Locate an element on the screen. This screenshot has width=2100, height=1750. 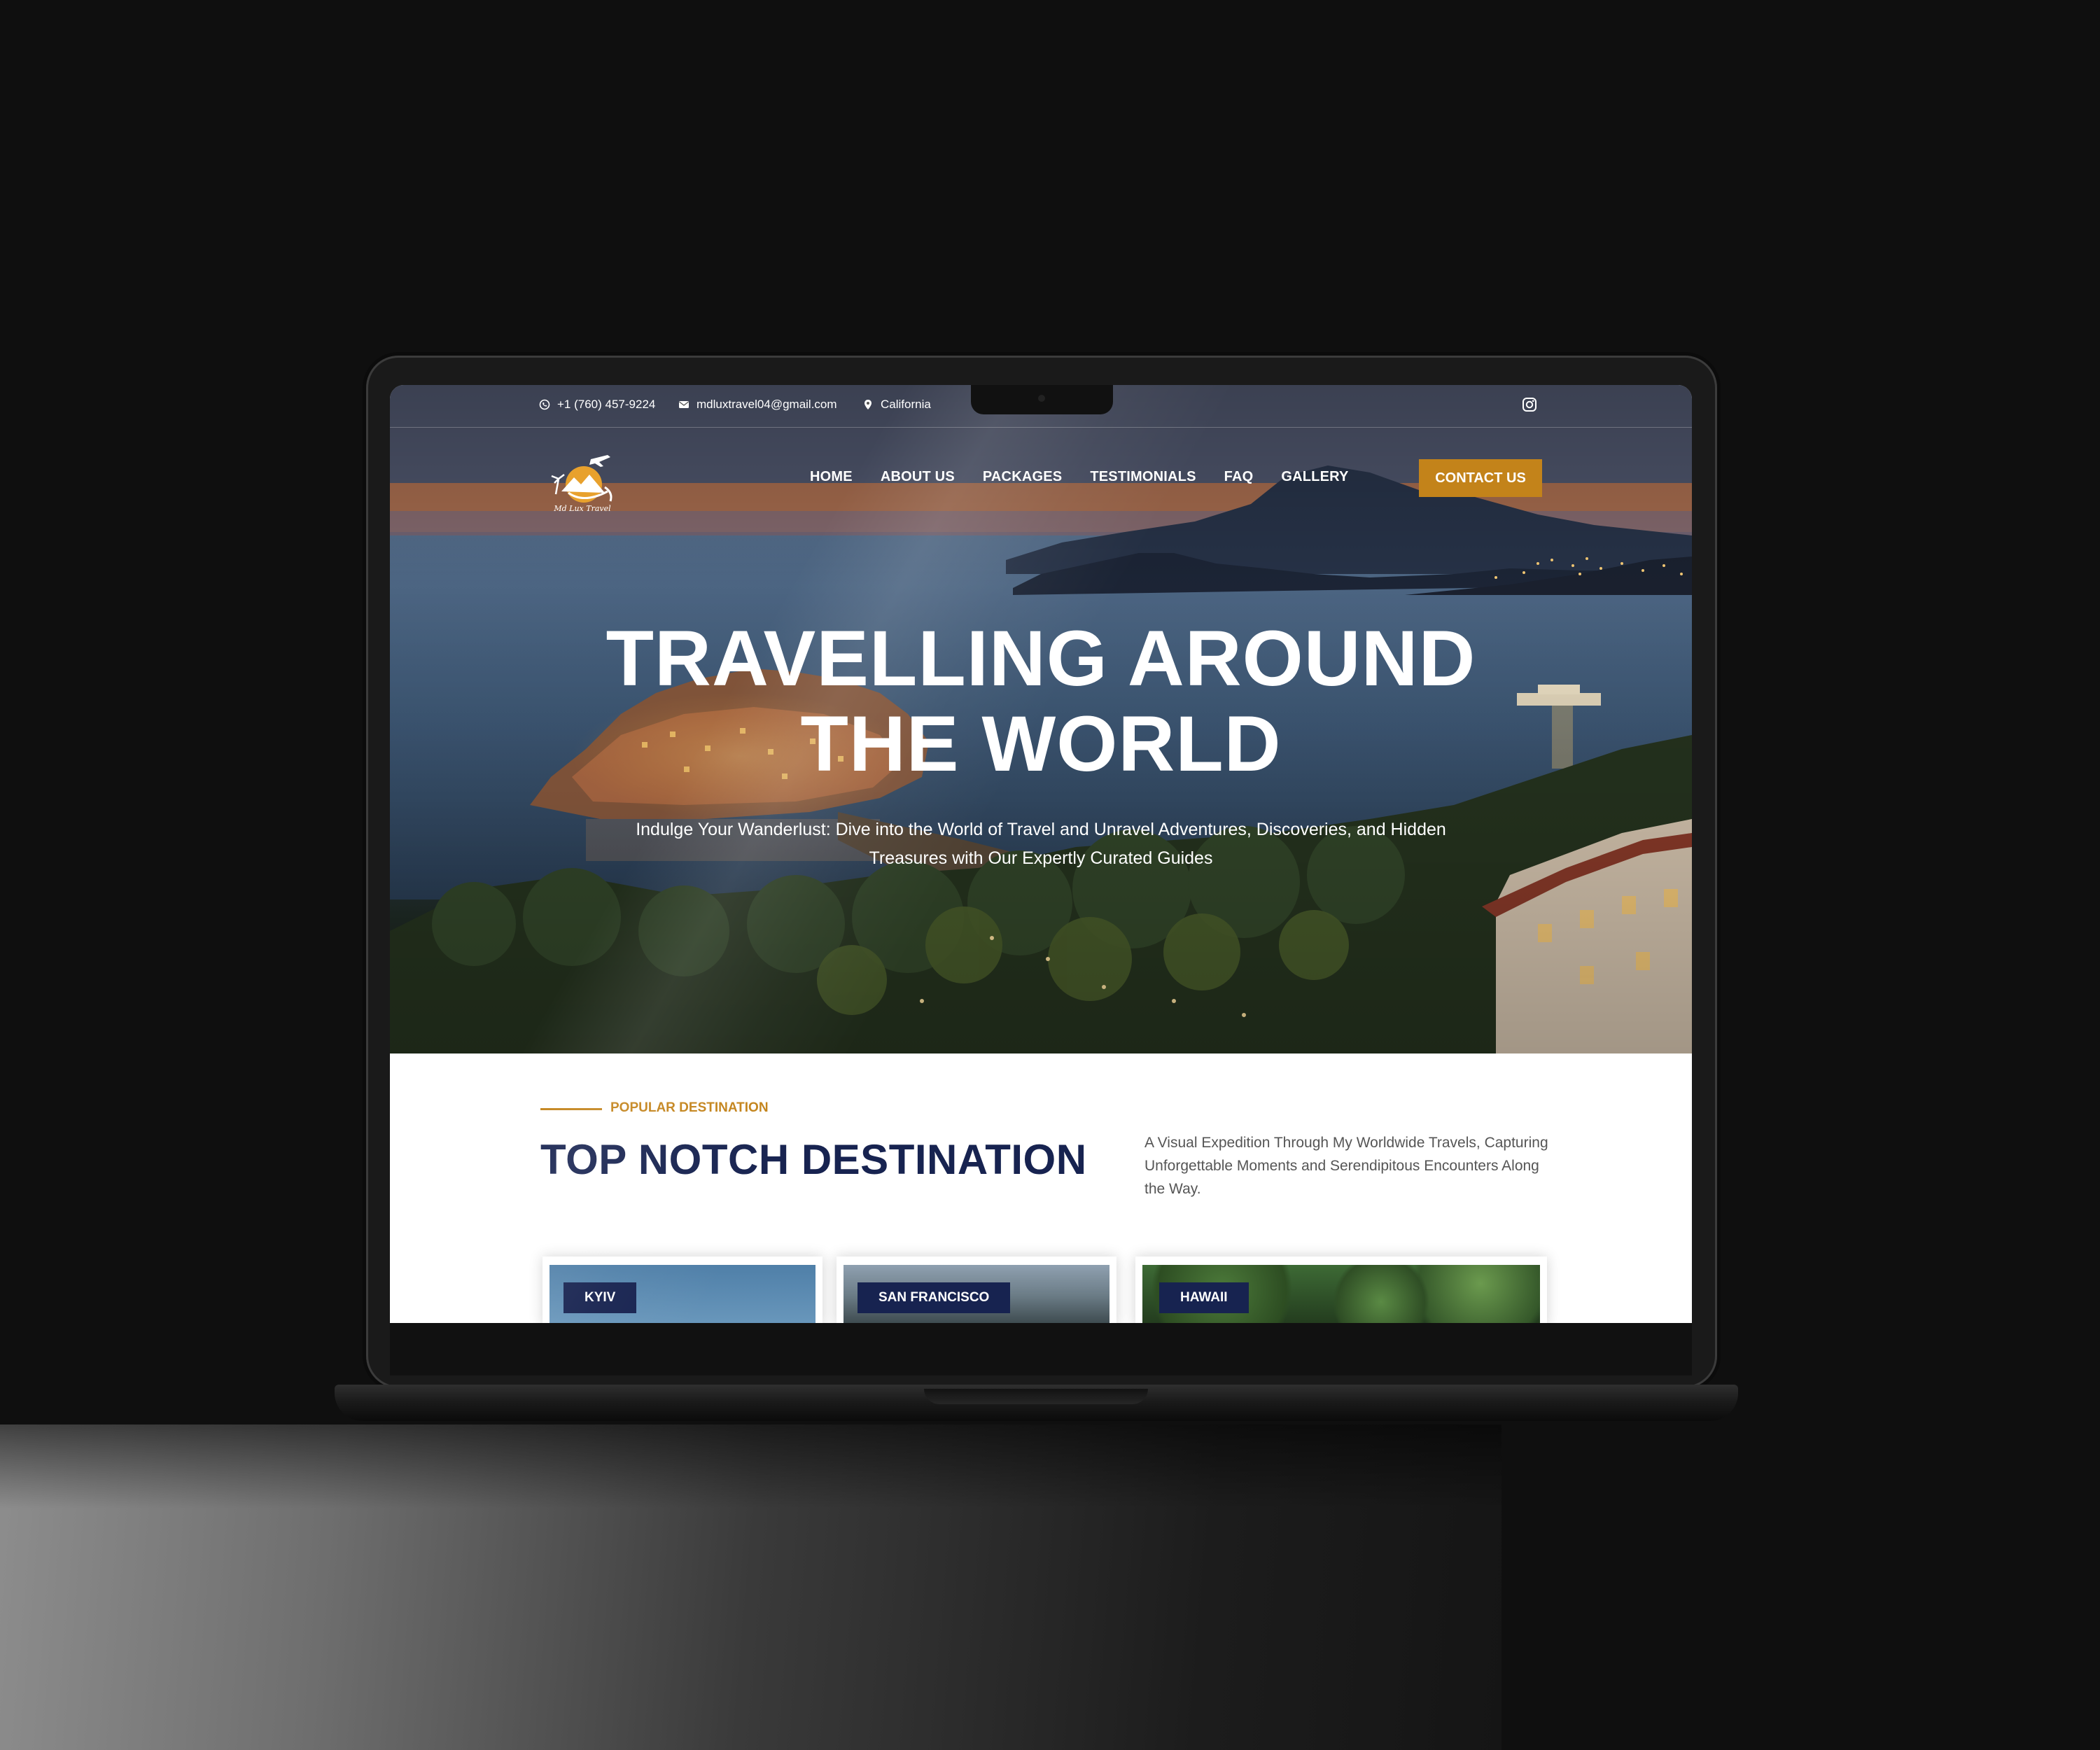
email-address: mdluxtravel04@gmail.com is located at coordinates (766, 404).